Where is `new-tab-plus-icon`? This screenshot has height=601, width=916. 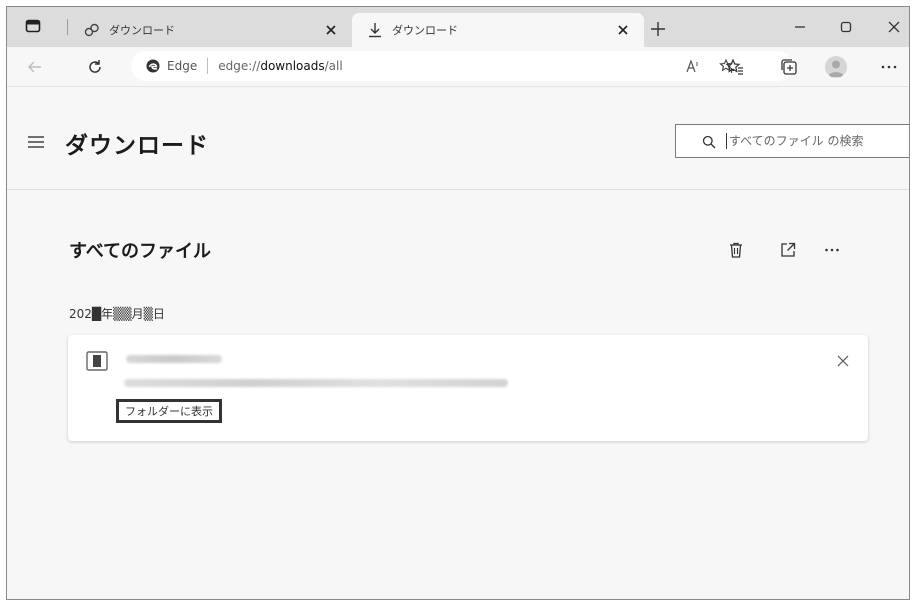 new-tab-plus-icon is located at coordinates (658, 29).